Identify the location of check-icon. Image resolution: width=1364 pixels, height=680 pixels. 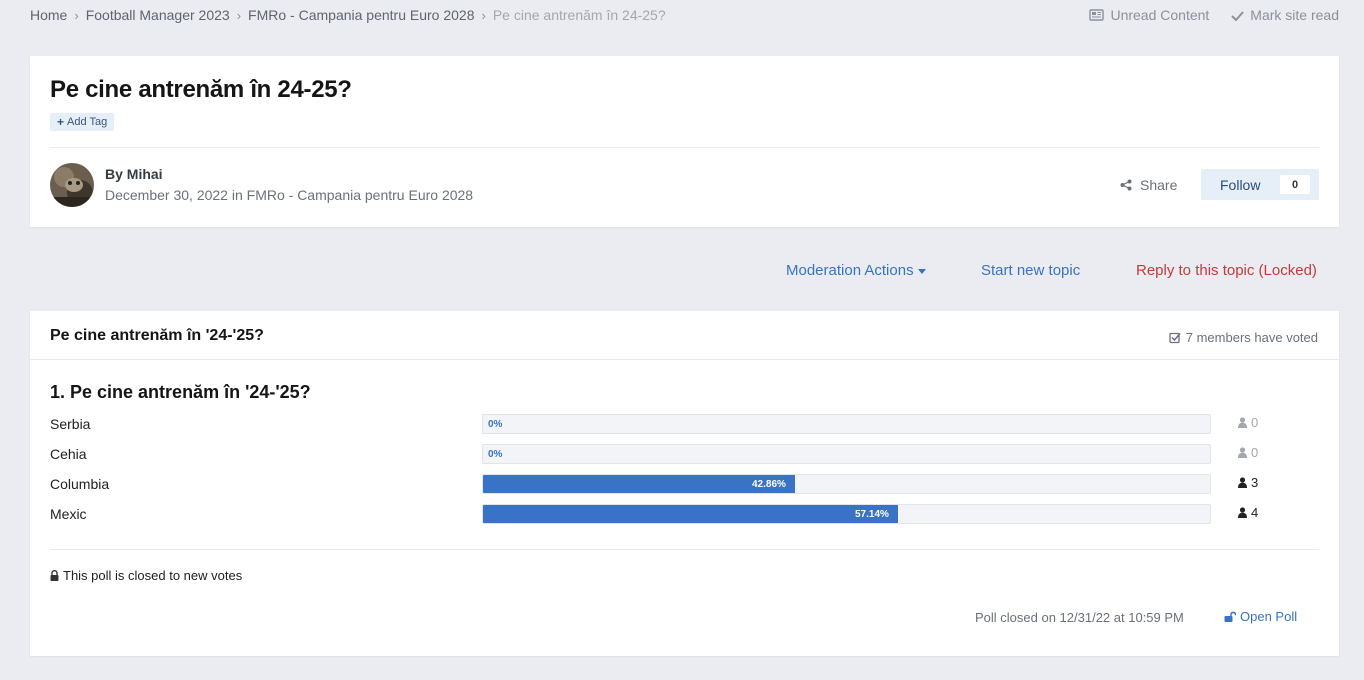
(1238, 15).